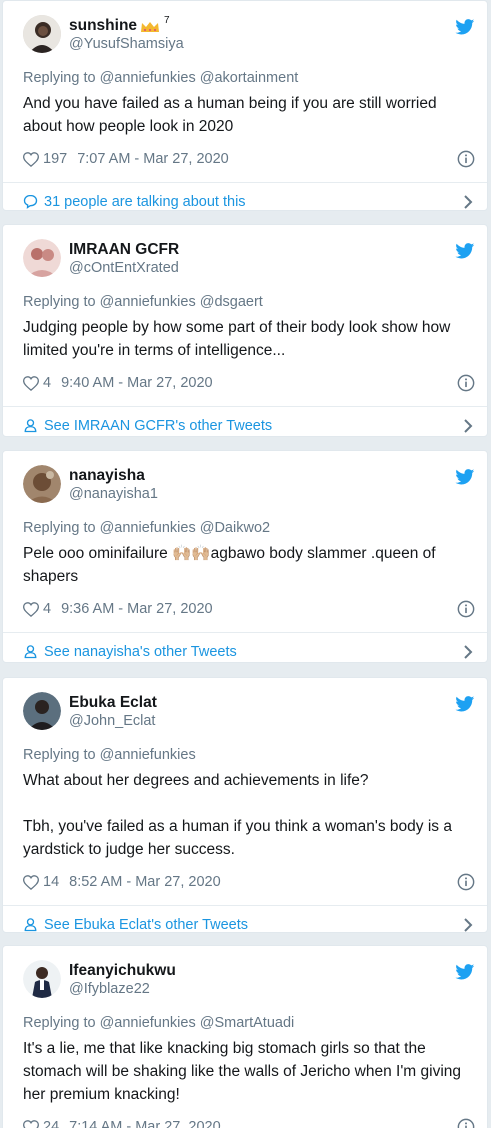 The height and width of the screenshot is (1128, 491). What do you see at coordinates (140, 651) in the screenshot?
I see `footer-label: See nanayisha's other Tweets` at bounding box center [140, 651].